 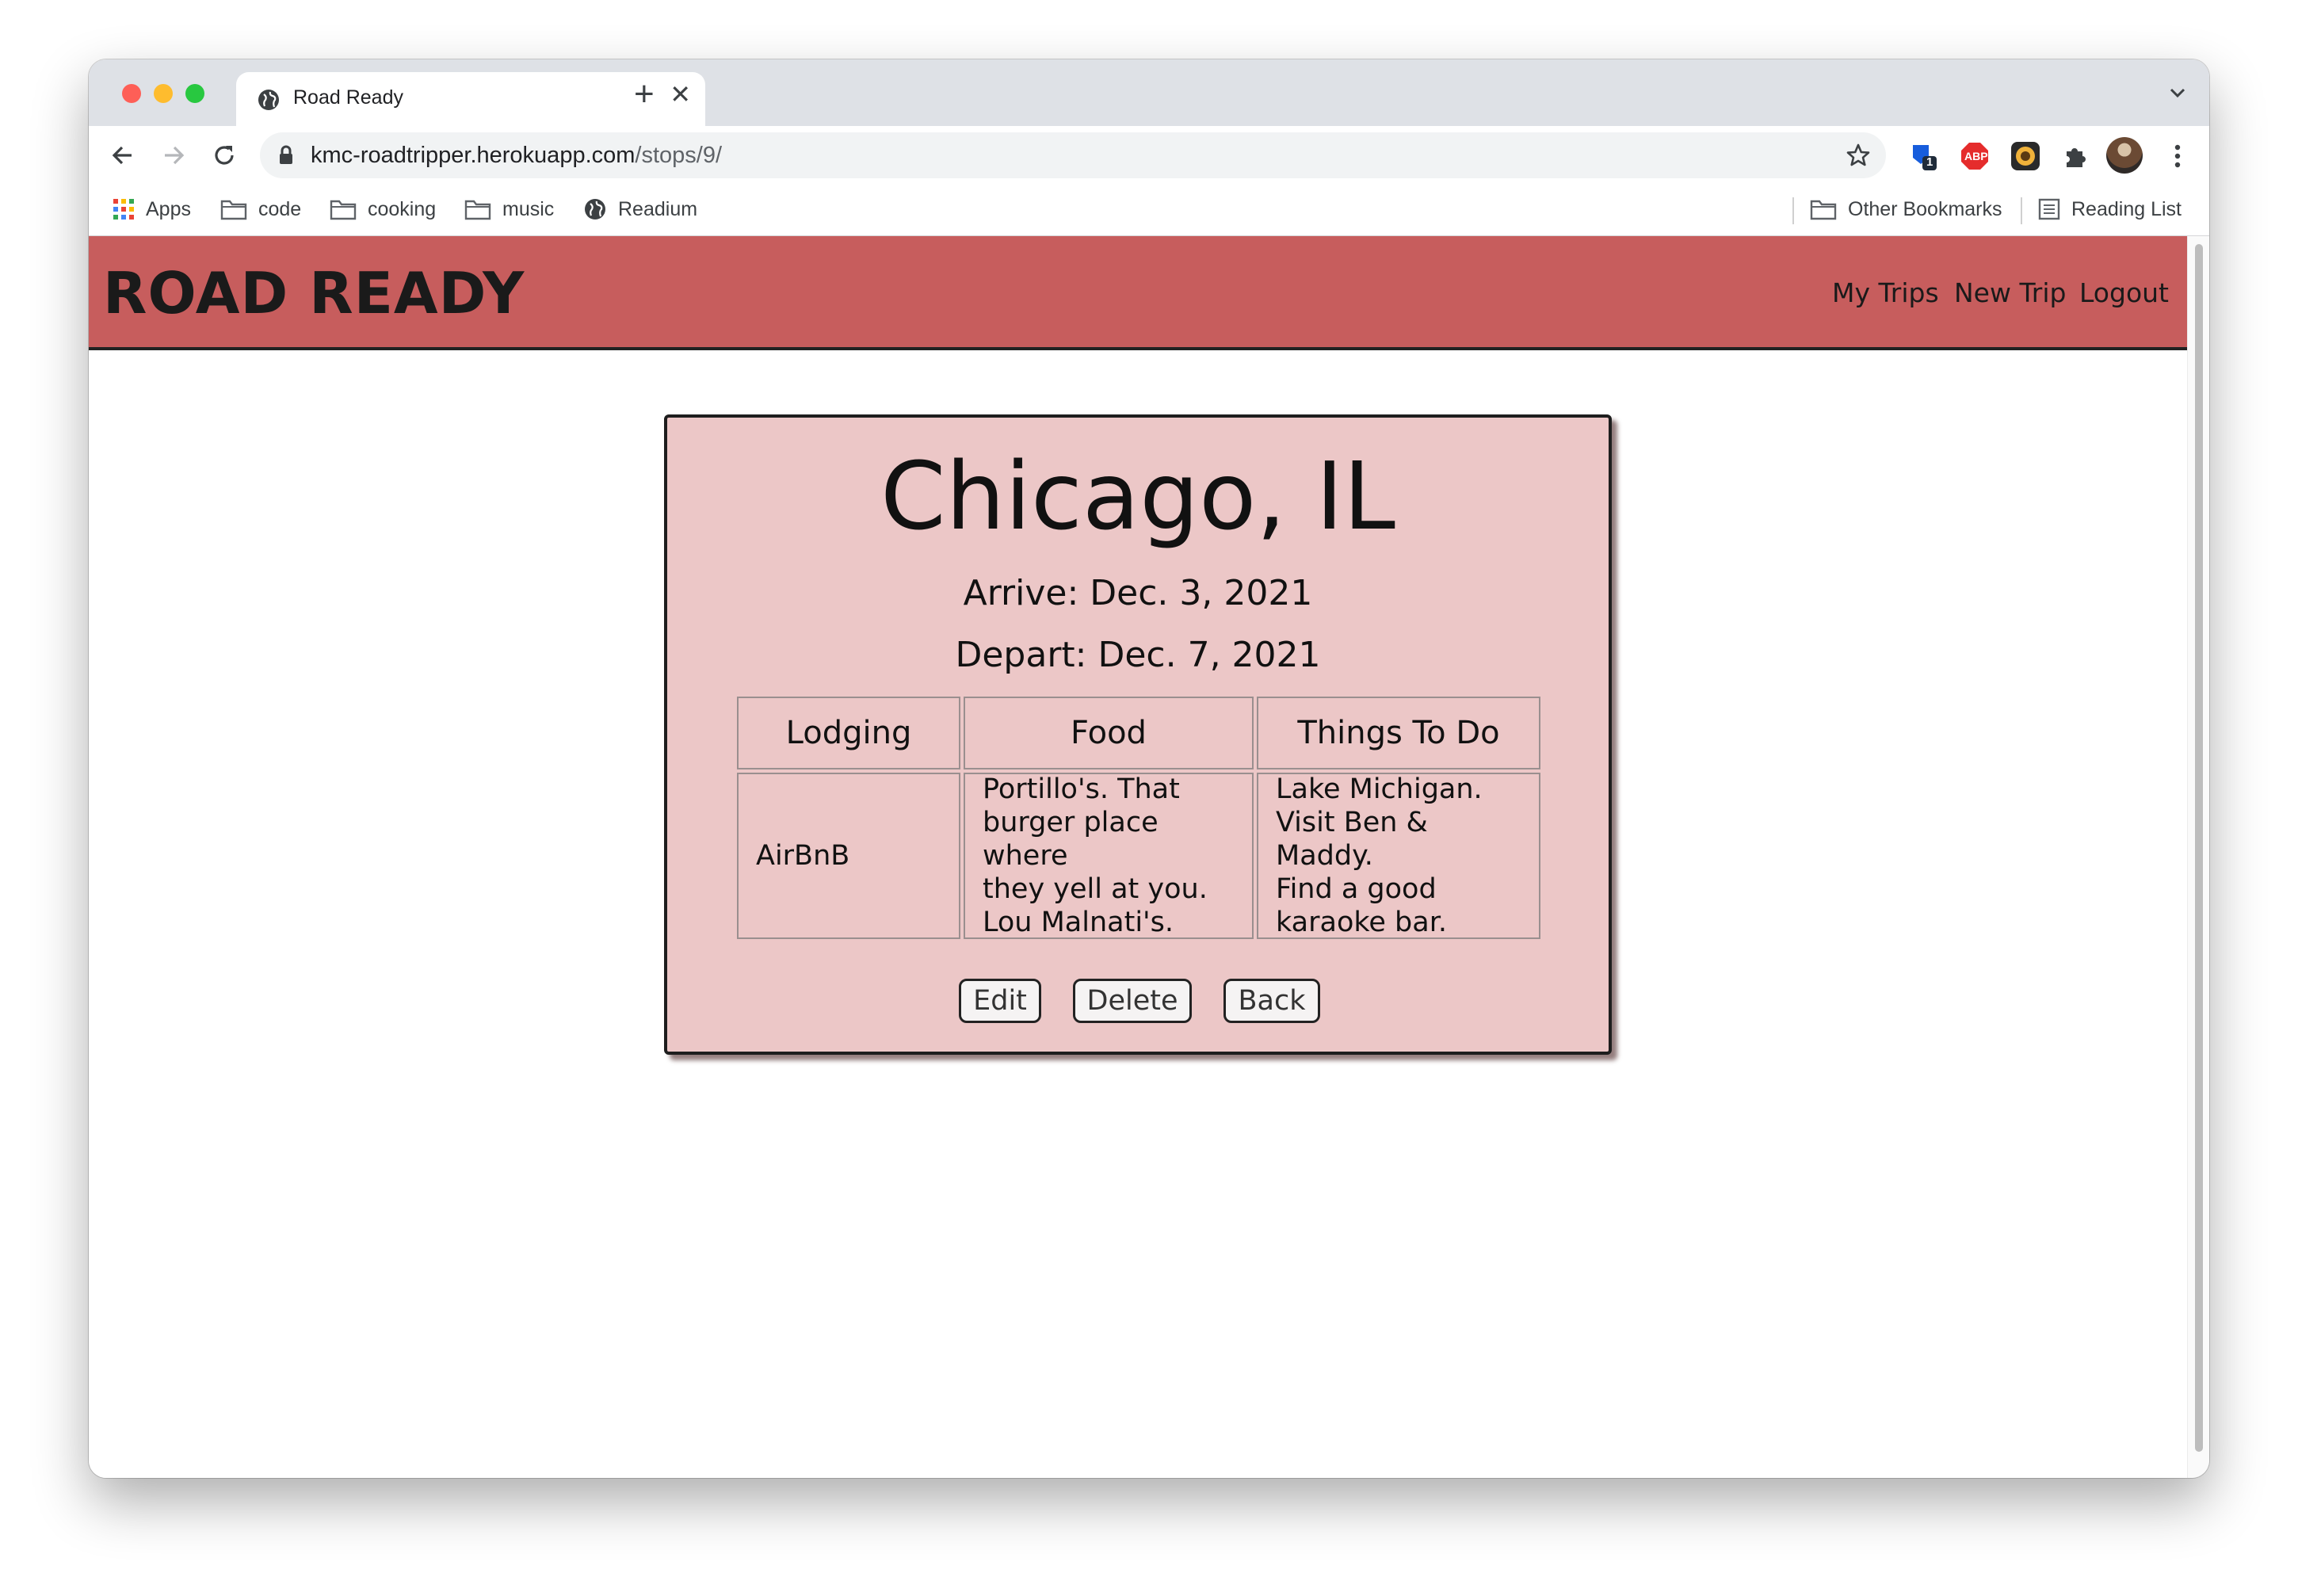 What do you see at coordinates (1109, 733) in the screenshot?
I see `column-header-food: Food` at bounding box center [1109, 733].